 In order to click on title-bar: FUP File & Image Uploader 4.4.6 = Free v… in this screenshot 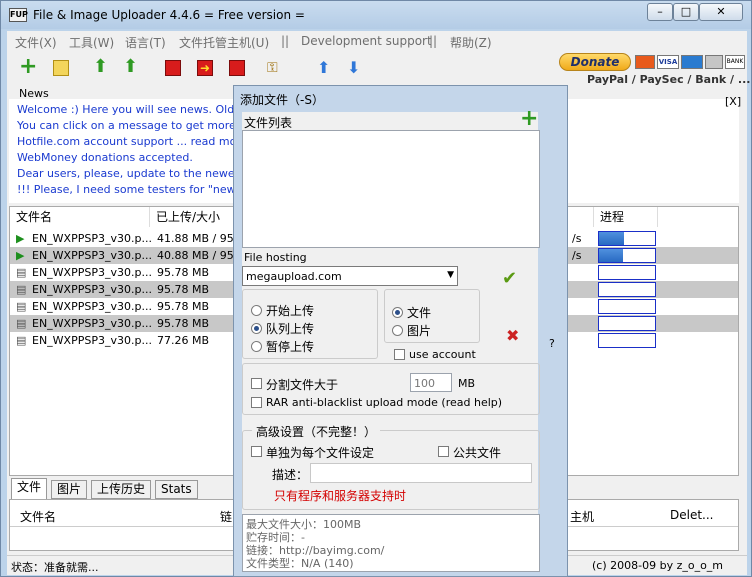, I will do `click(376, 15)`.